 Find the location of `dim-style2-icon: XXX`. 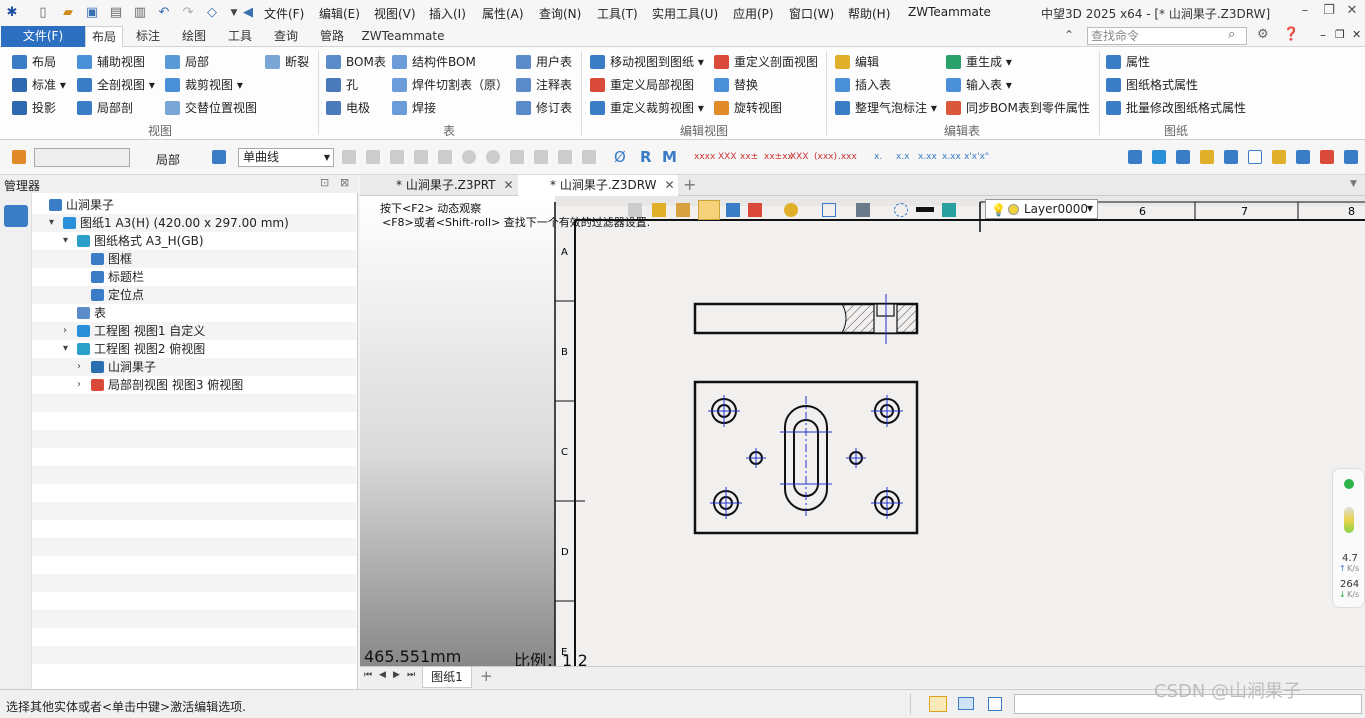

dim-style2-icon: XXX is located at coordinates (727, 157).